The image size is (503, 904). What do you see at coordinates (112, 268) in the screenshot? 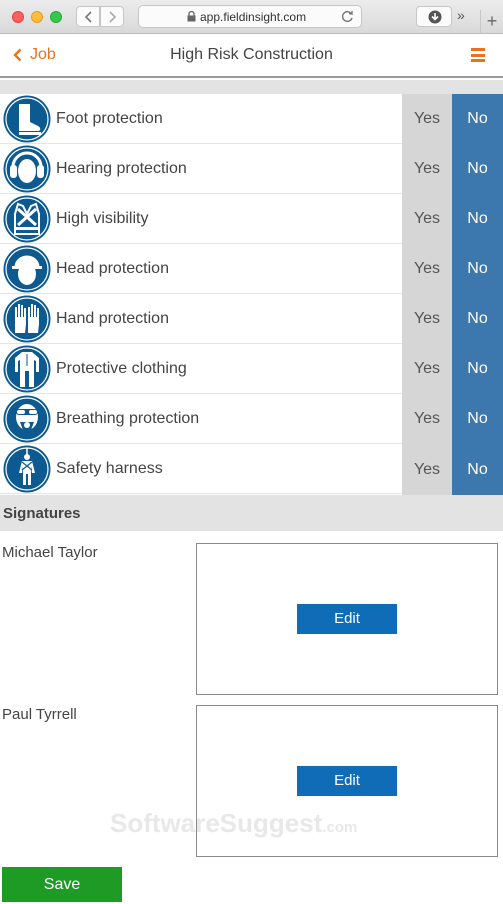
I see `ppe-label: Head protection` at bounding box center [112, 268].